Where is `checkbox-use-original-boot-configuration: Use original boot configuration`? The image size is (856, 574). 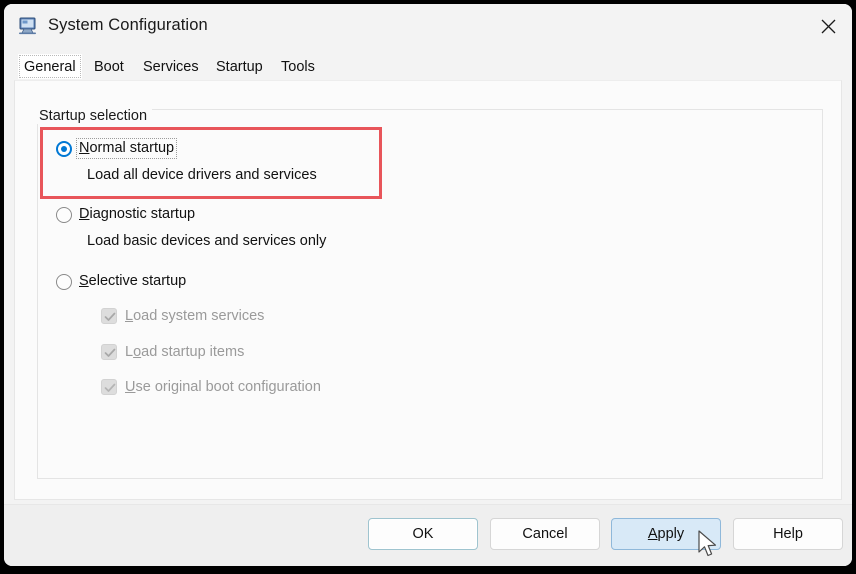
checkbox-use-original-boot-configuration: Use original boot configuration is located at coordinates (211, 387).